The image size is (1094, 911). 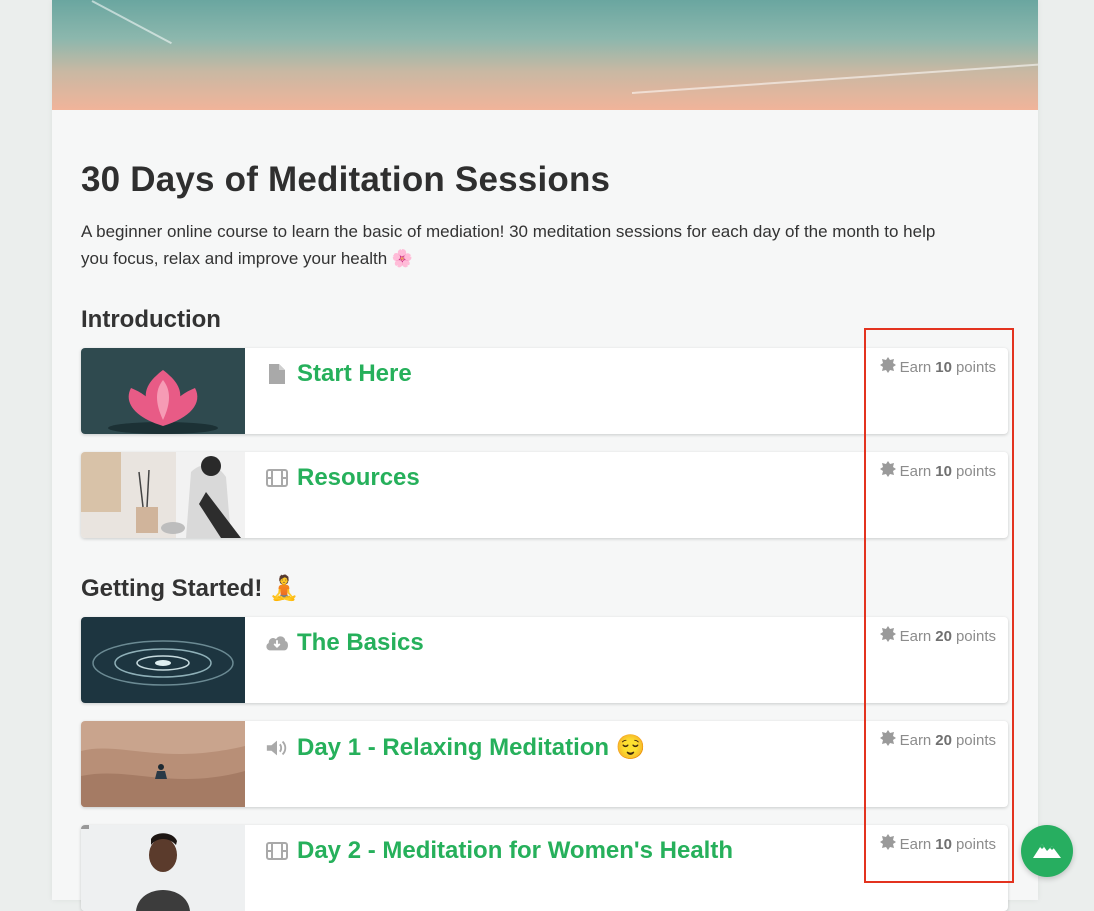 I want to click on course-title: 30 Days of Meditation Sessions, so click(x=346, y=179).